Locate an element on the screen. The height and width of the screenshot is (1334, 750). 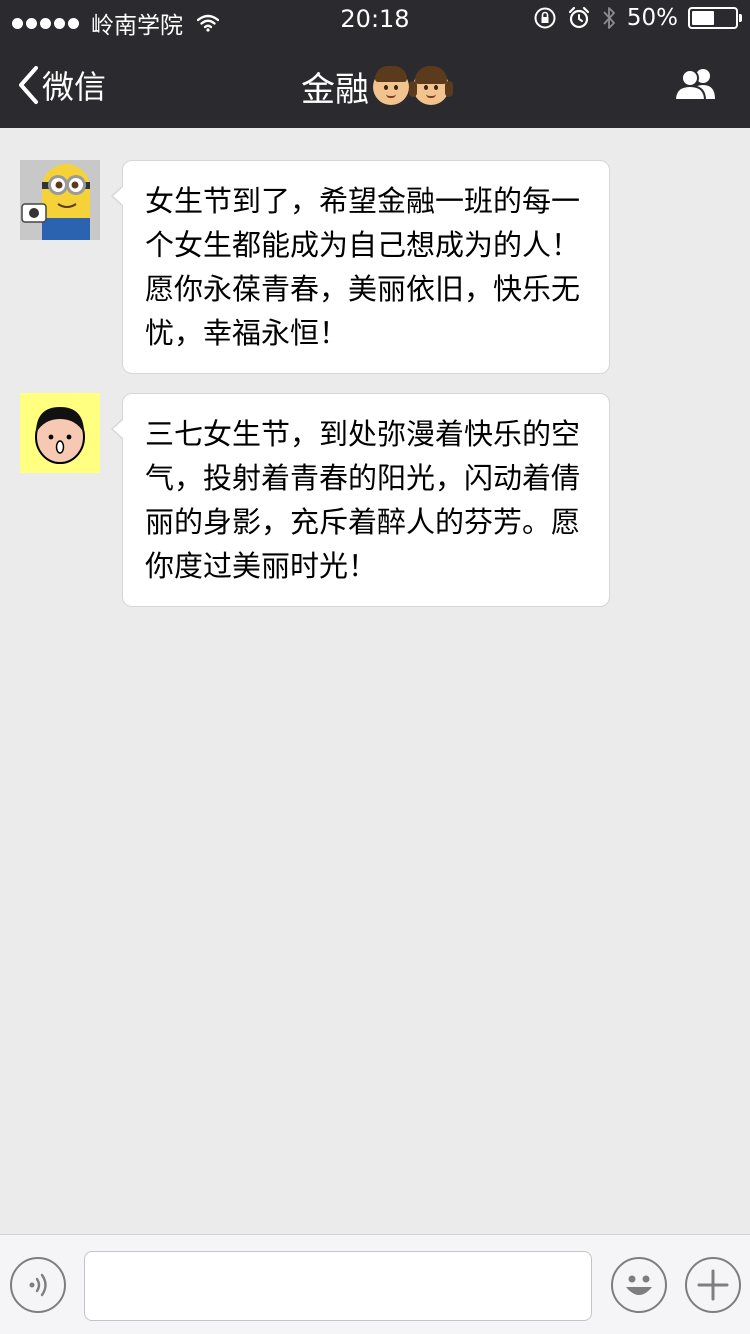
input-bar is located at coordinates (375, 1284).